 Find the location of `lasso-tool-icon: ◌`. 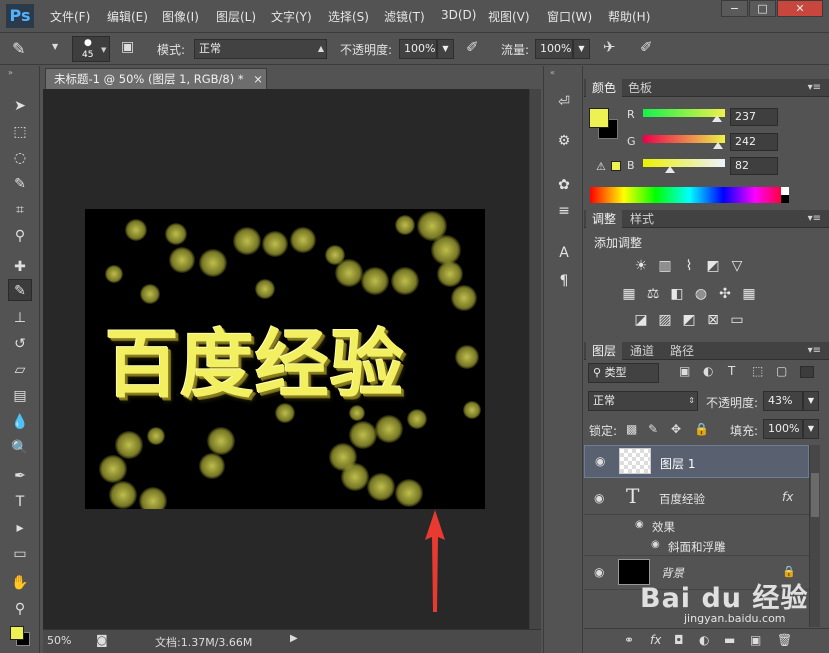

lasso-tool-icon: ◌ is located at coordinates (20, 158).